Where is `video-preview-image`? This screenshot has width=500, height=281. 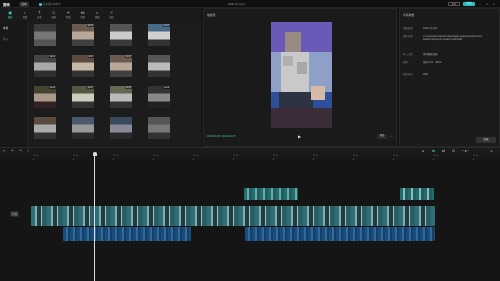 video-preview-image is located at coordinates (301, 75).